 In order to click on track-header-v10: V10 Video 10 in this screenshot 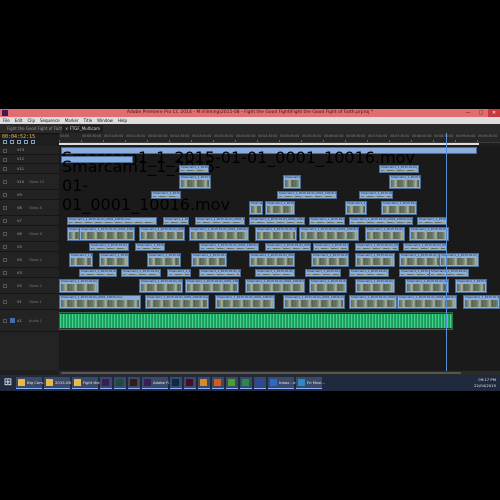, I will do `click(29, 182)`.